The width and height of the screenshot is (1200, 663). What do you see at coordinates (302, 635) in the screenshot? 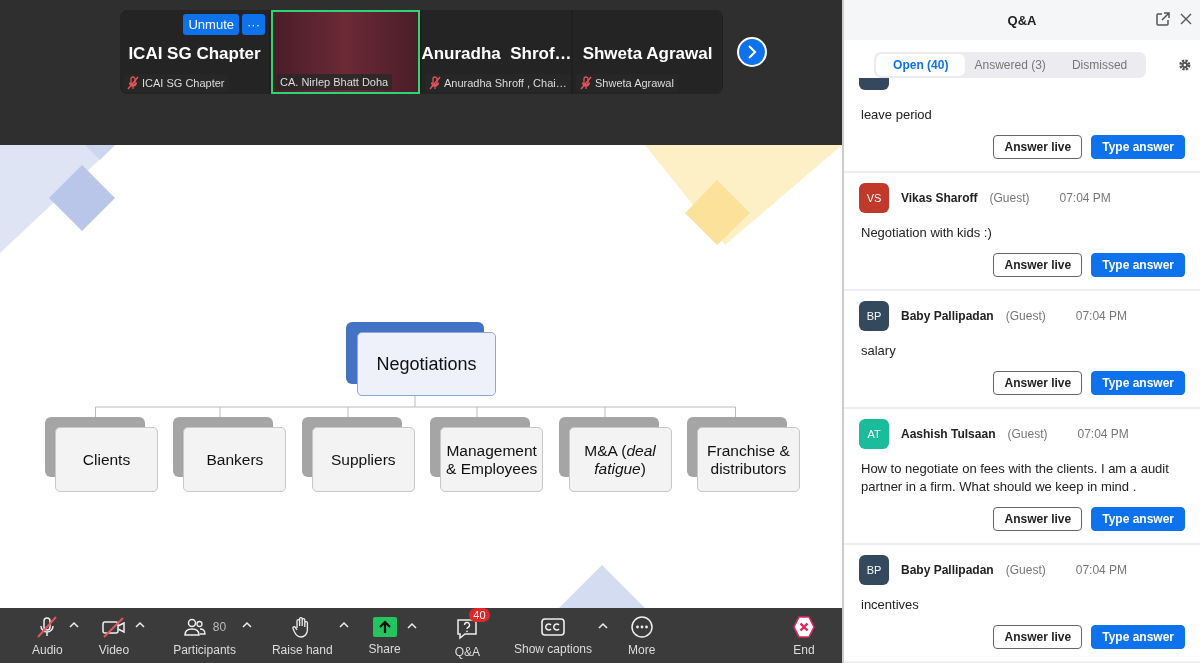
I see `toolbar-button: Raise hand` at bounding box center [302, 635].